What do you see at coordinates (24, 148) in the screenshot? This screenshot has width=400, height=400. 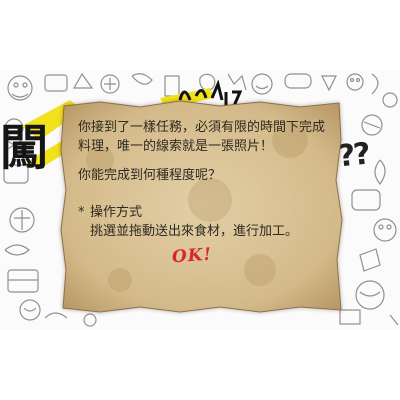 I see `title-art-glyph: 闖` at bounding box center [24, 148].